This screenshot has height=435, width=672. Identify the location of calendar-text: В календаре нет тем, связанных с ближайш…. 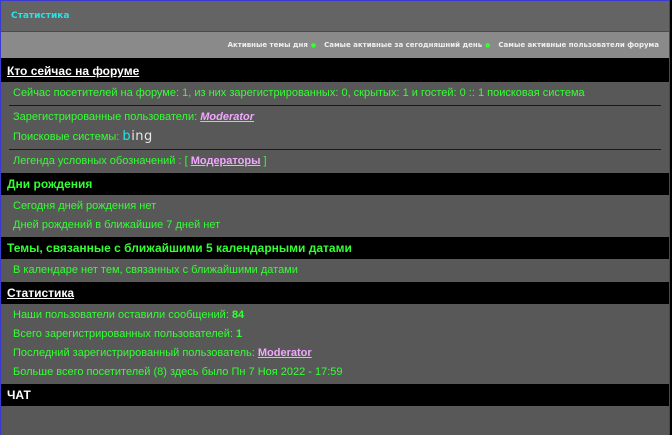
(155, 270).